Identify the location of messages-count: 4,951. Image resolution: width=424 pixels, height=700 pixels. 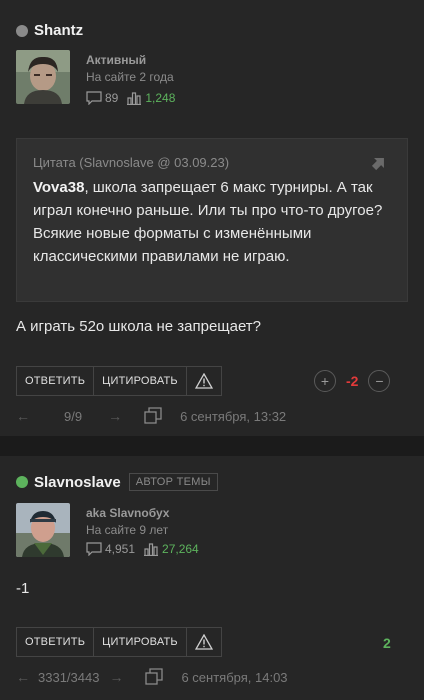
(110, 549).